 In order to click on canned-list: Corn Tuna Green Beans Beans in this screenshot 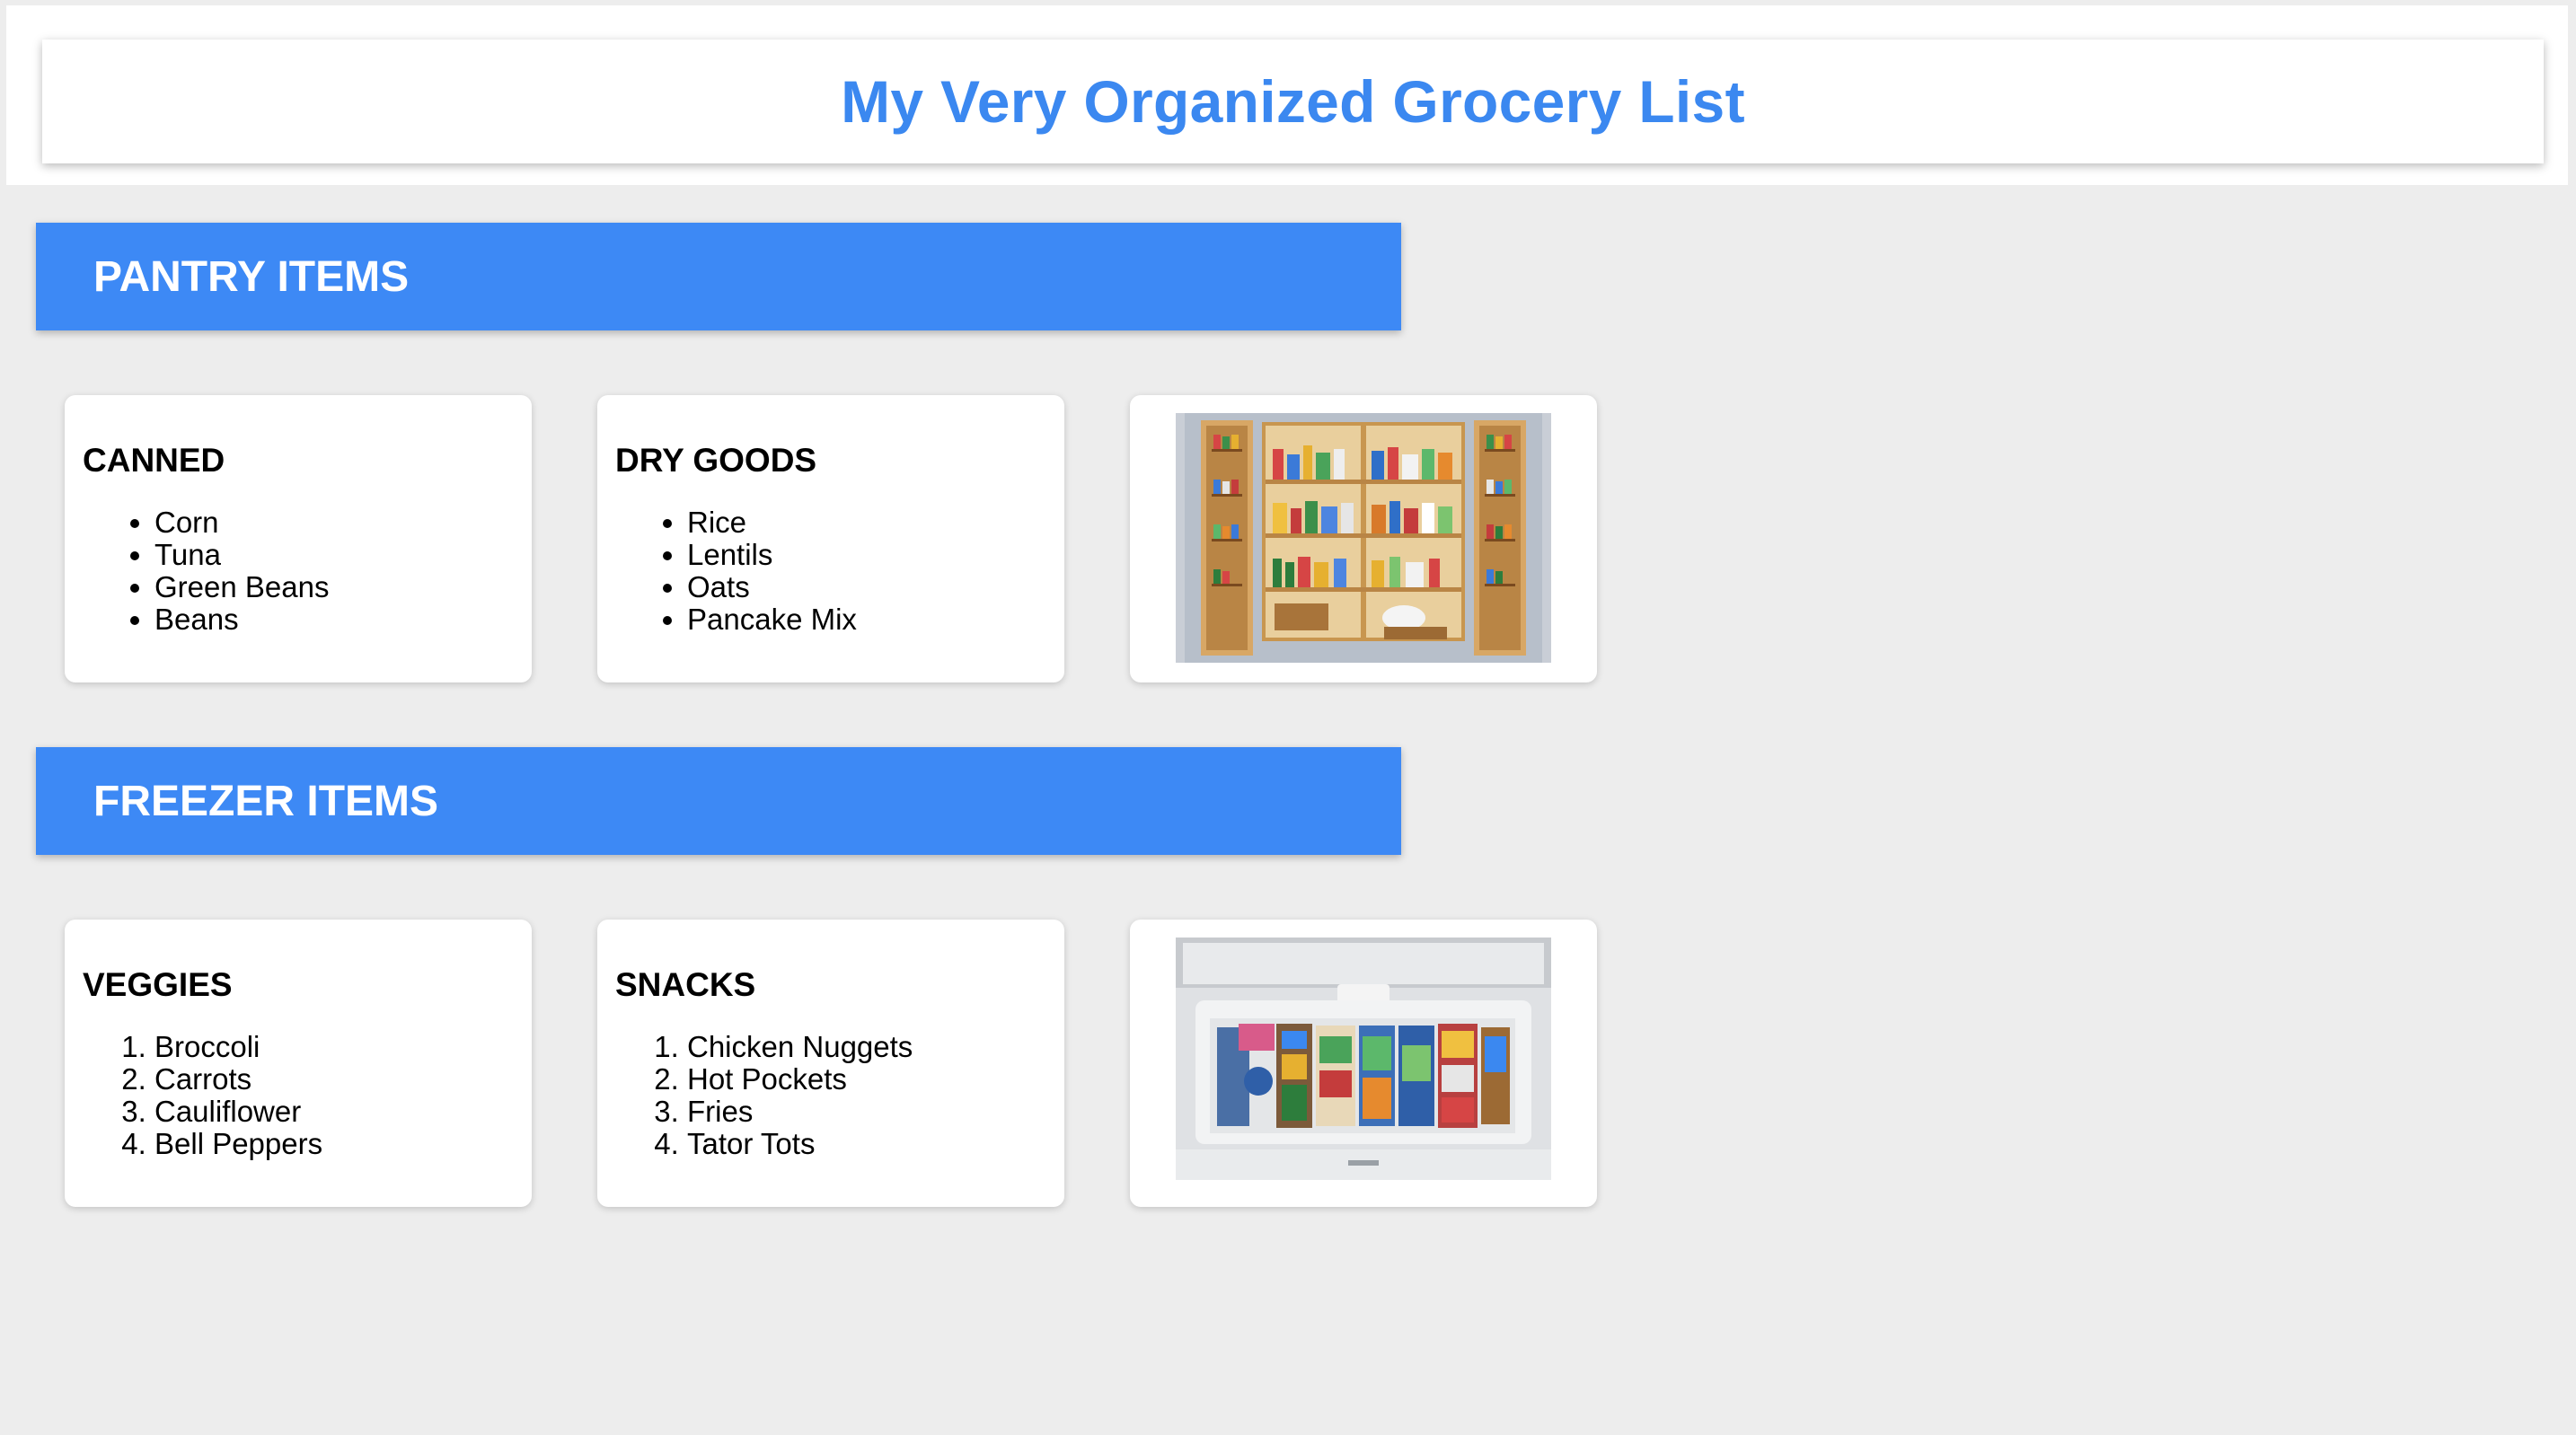, I will do `click(206, 571)`.